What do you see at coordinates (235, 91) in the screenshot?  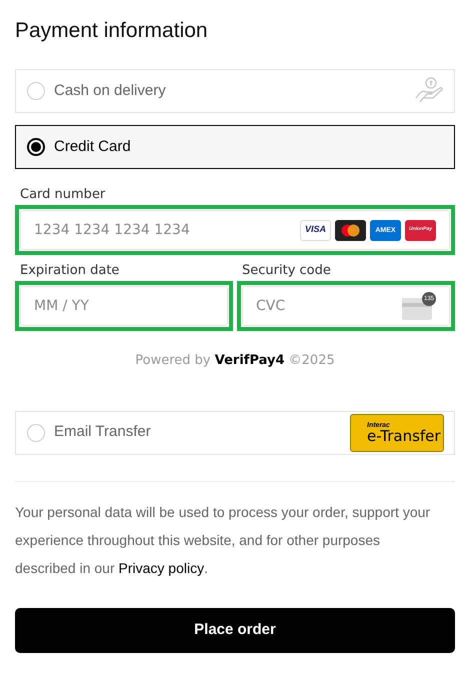 I see `payment-option: Cash on delivery` at bounding box center [235, 91].